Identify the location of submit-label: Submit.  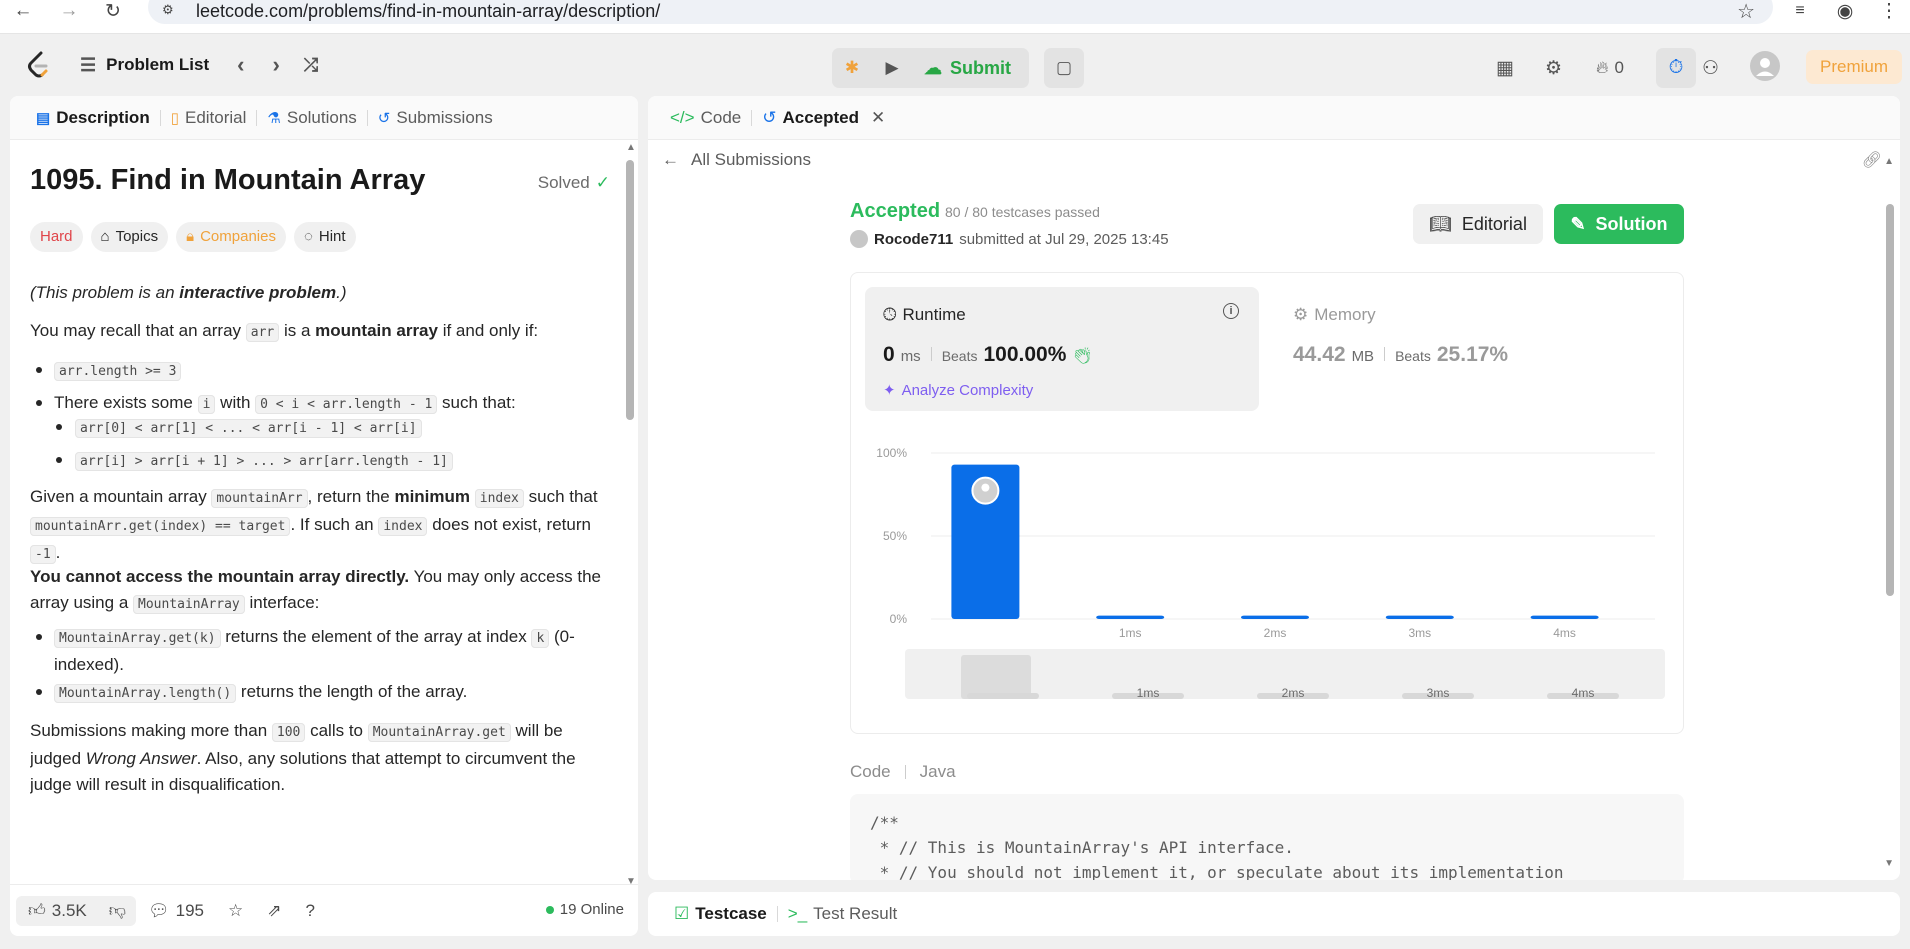
(980, 67).